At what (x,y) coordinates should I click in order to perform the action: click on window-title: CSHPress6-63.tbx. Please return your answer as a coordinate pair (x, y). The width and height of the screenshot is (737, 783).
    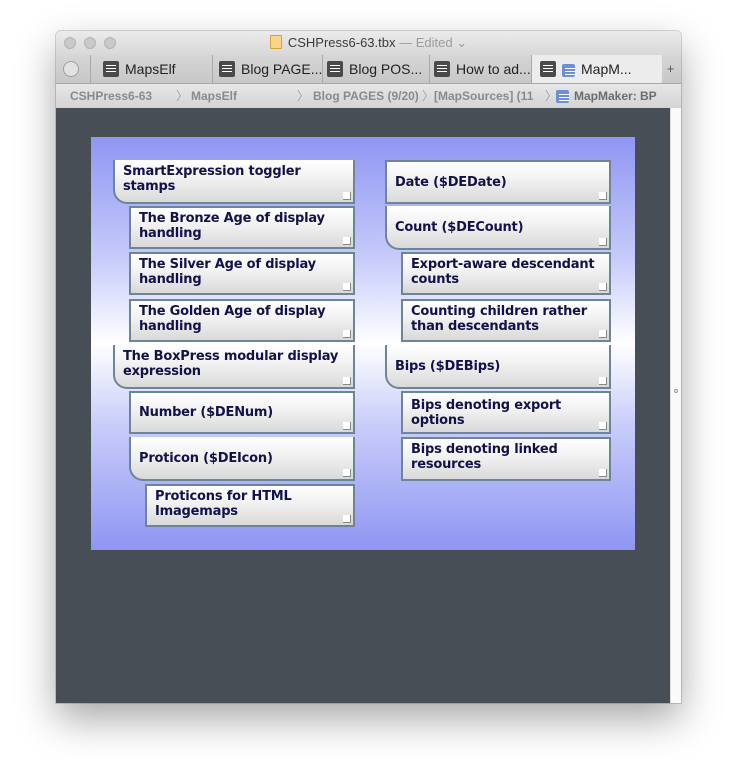
    Looking at the image, I should click on (341, 42).